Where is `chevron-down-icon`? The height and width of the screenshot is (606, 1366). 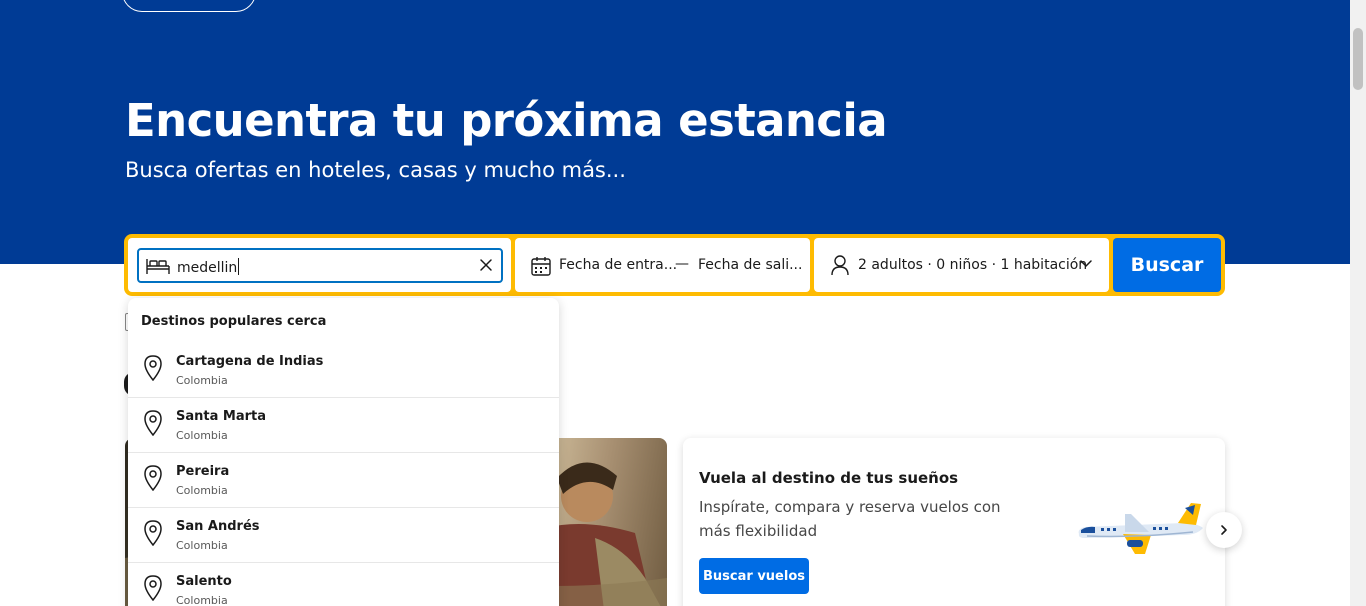 chevron-down-icon is located at coordinates (1086, 263).